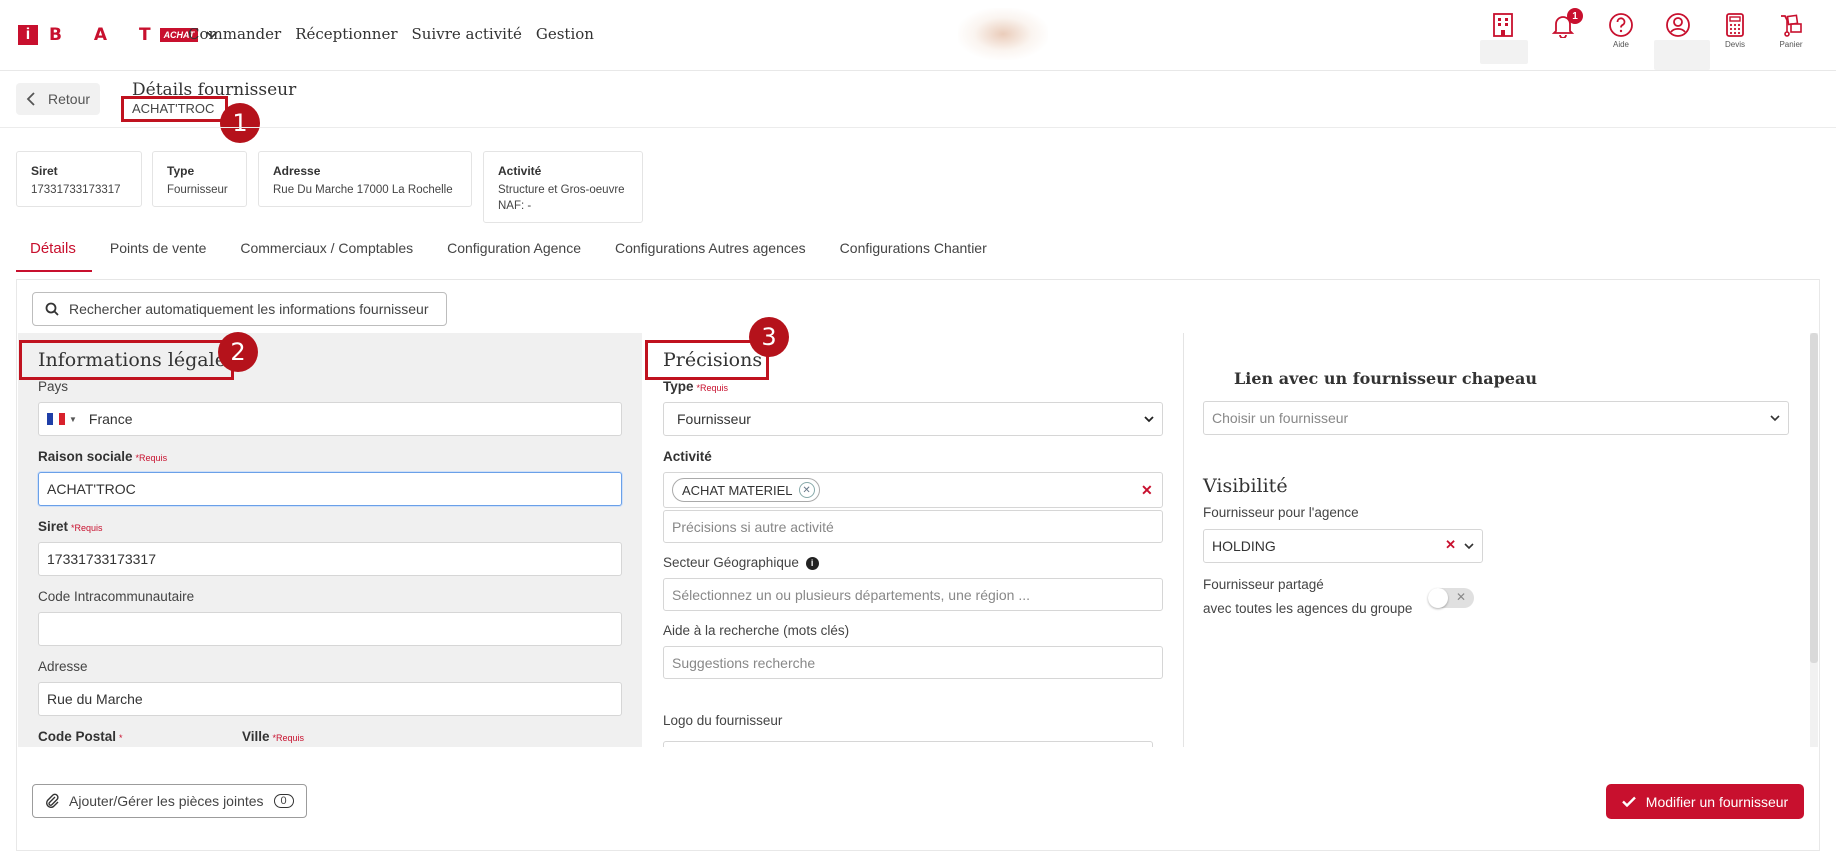  Describe the element at coordinates (913, 526) in the screenshot. I see `autre-activite-input: Précisions si autre activité` at that location.